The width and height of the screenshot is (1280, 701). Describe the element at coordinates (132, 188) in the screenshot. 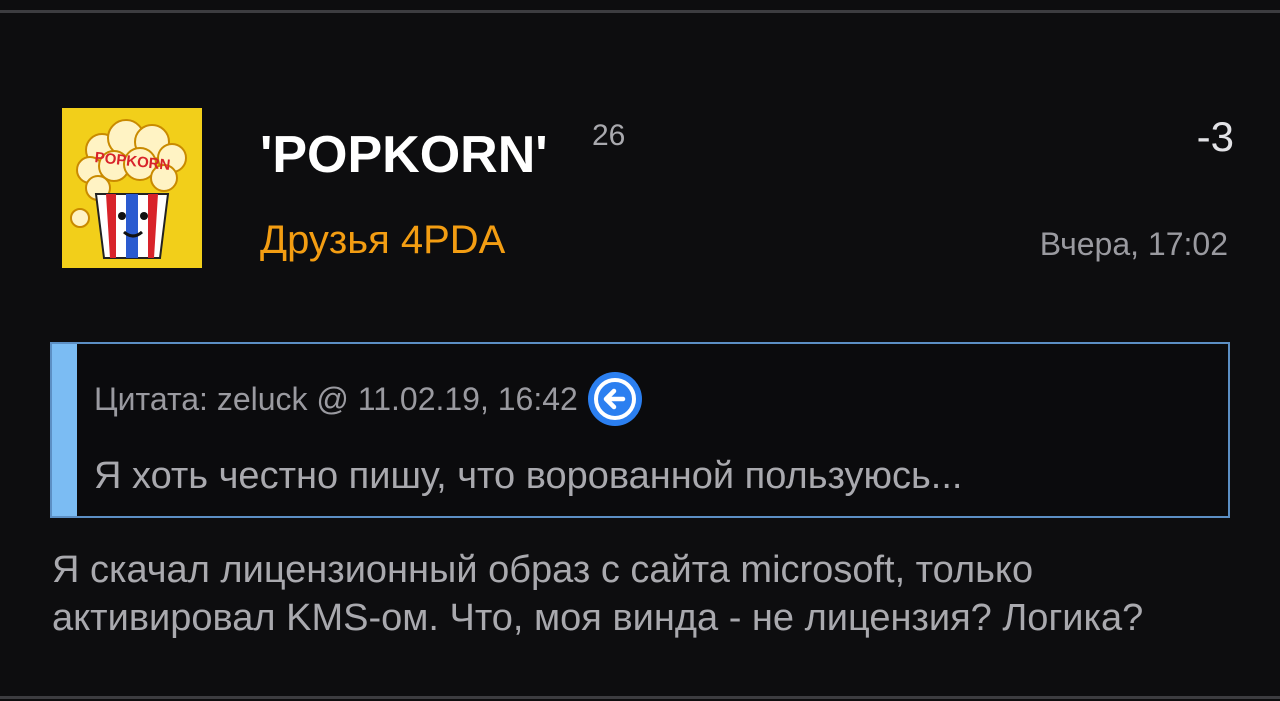

I see `avatar: POPKORN` at that location.